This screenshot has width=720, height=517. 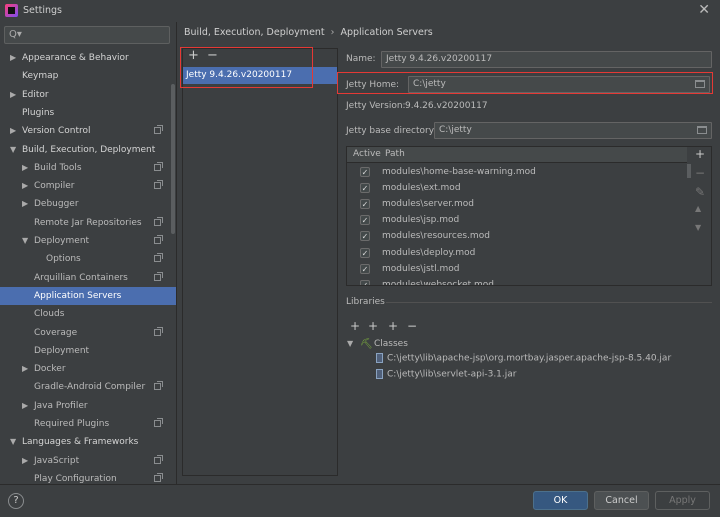 I want to click on jetty-base-field: C:\jetty, so click(x=573, y=130).